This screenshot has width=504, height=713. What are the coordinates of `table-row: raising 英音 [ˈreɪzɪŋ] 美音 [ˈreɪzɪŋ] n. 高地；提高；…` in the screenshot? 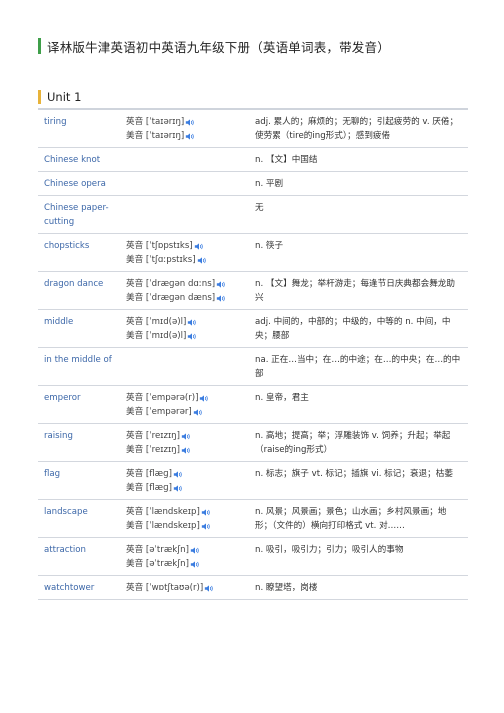 It's located at (253, 442).